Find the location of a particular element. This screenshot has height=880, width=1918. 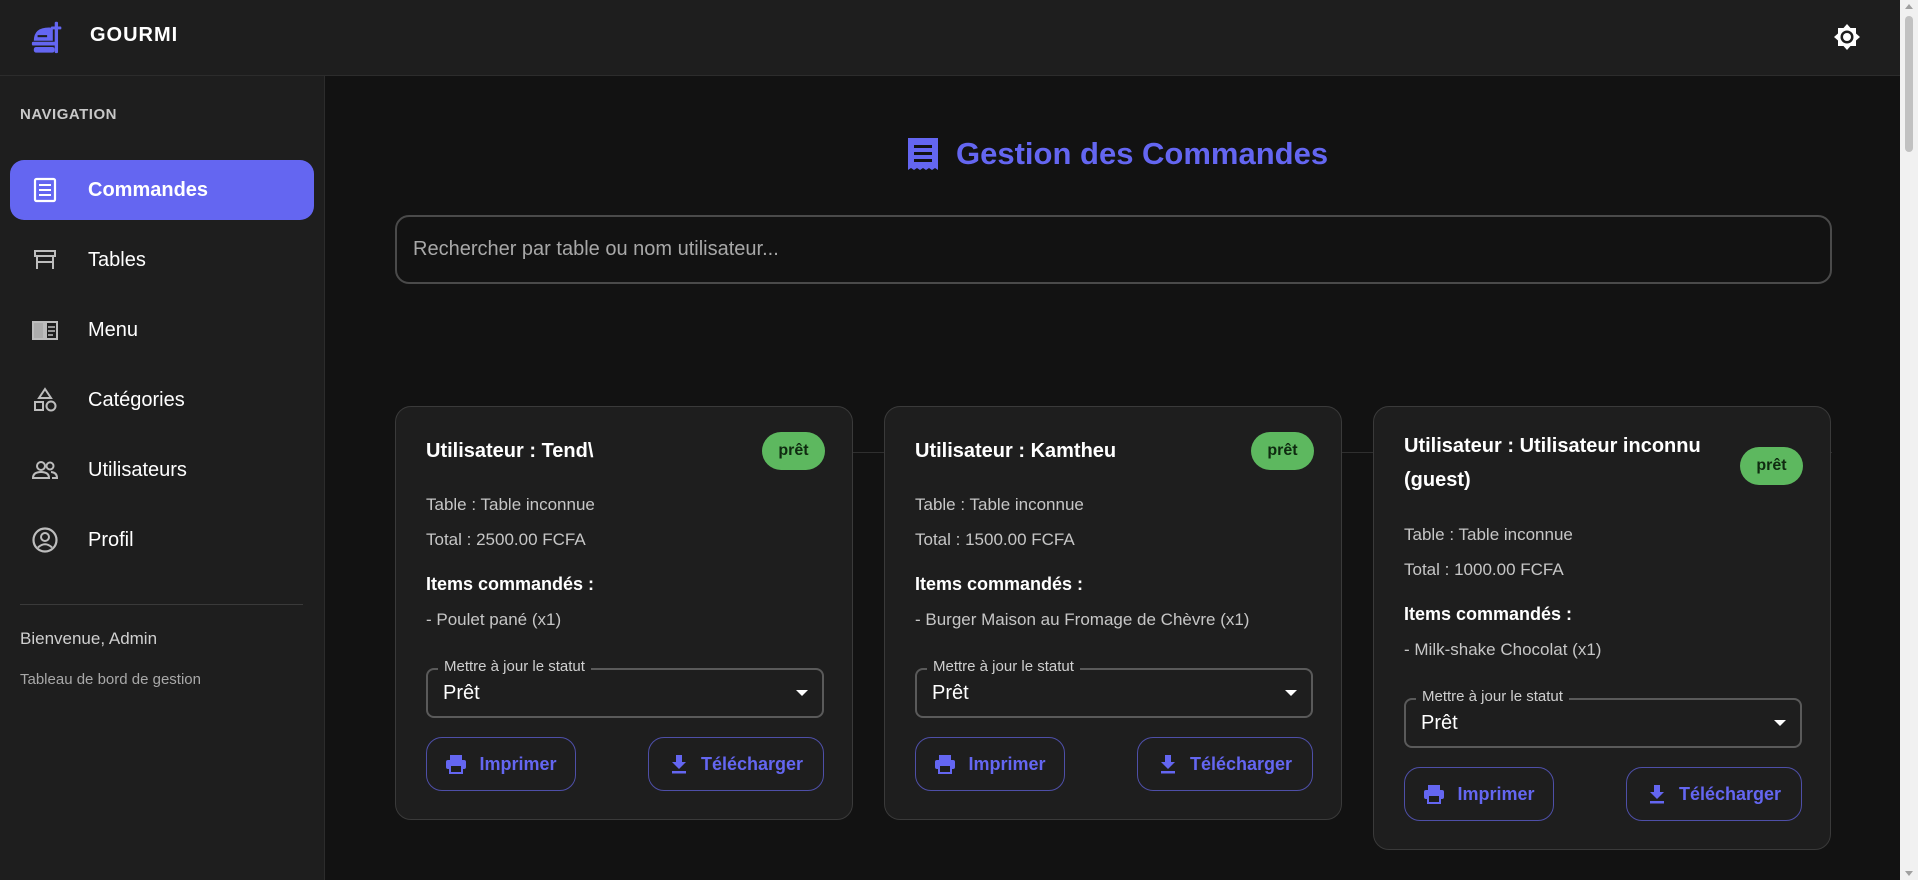

sidebar-divider is located at coordinates (161, 604).